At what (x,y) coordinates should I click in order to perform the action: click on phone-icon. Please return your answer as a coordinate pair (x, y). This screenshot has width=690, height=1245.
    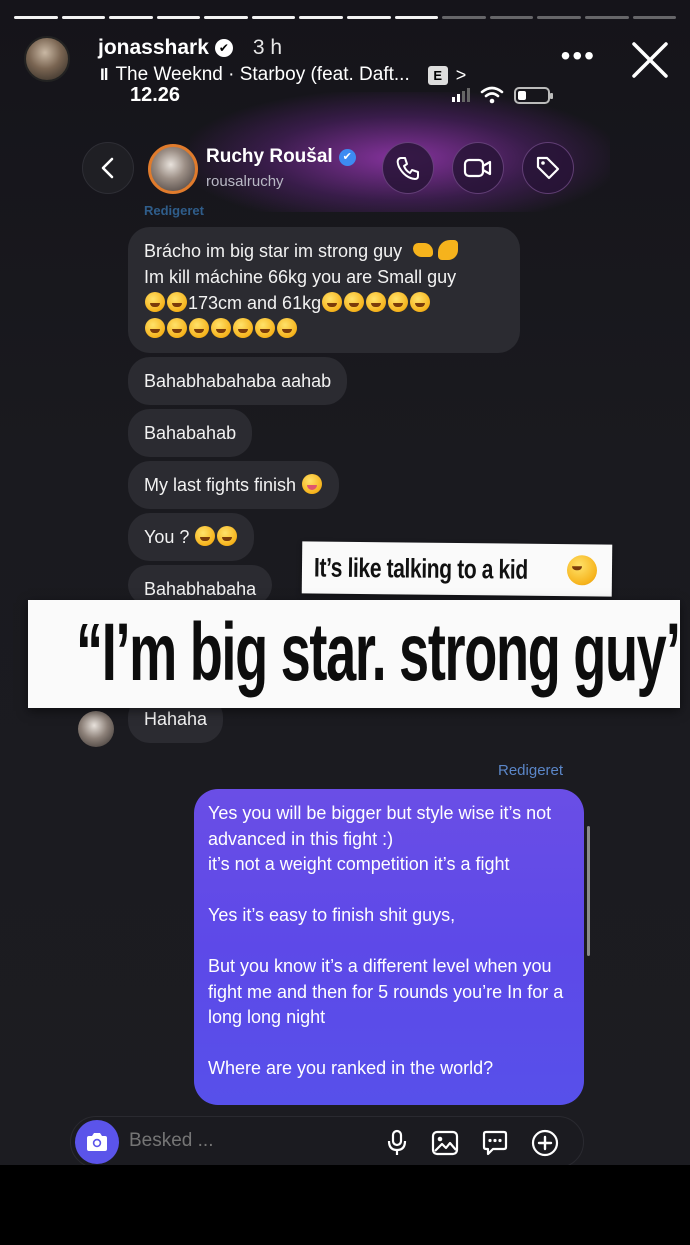
    Looking at the image, I should click on (407, 168).